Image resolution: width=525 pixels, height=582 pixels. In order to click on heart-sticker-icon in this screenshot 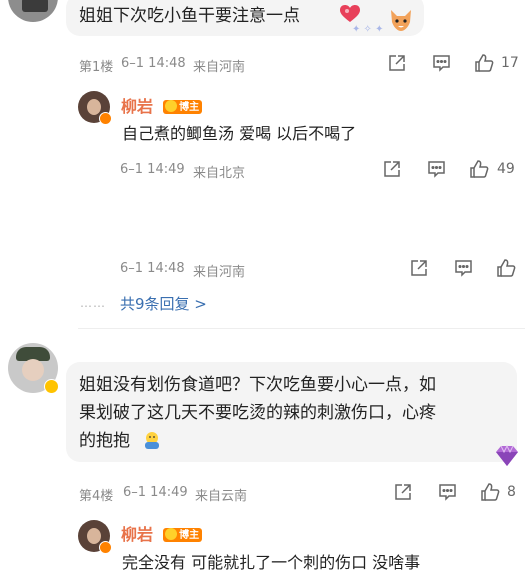, I will do `click(350, 14)`.